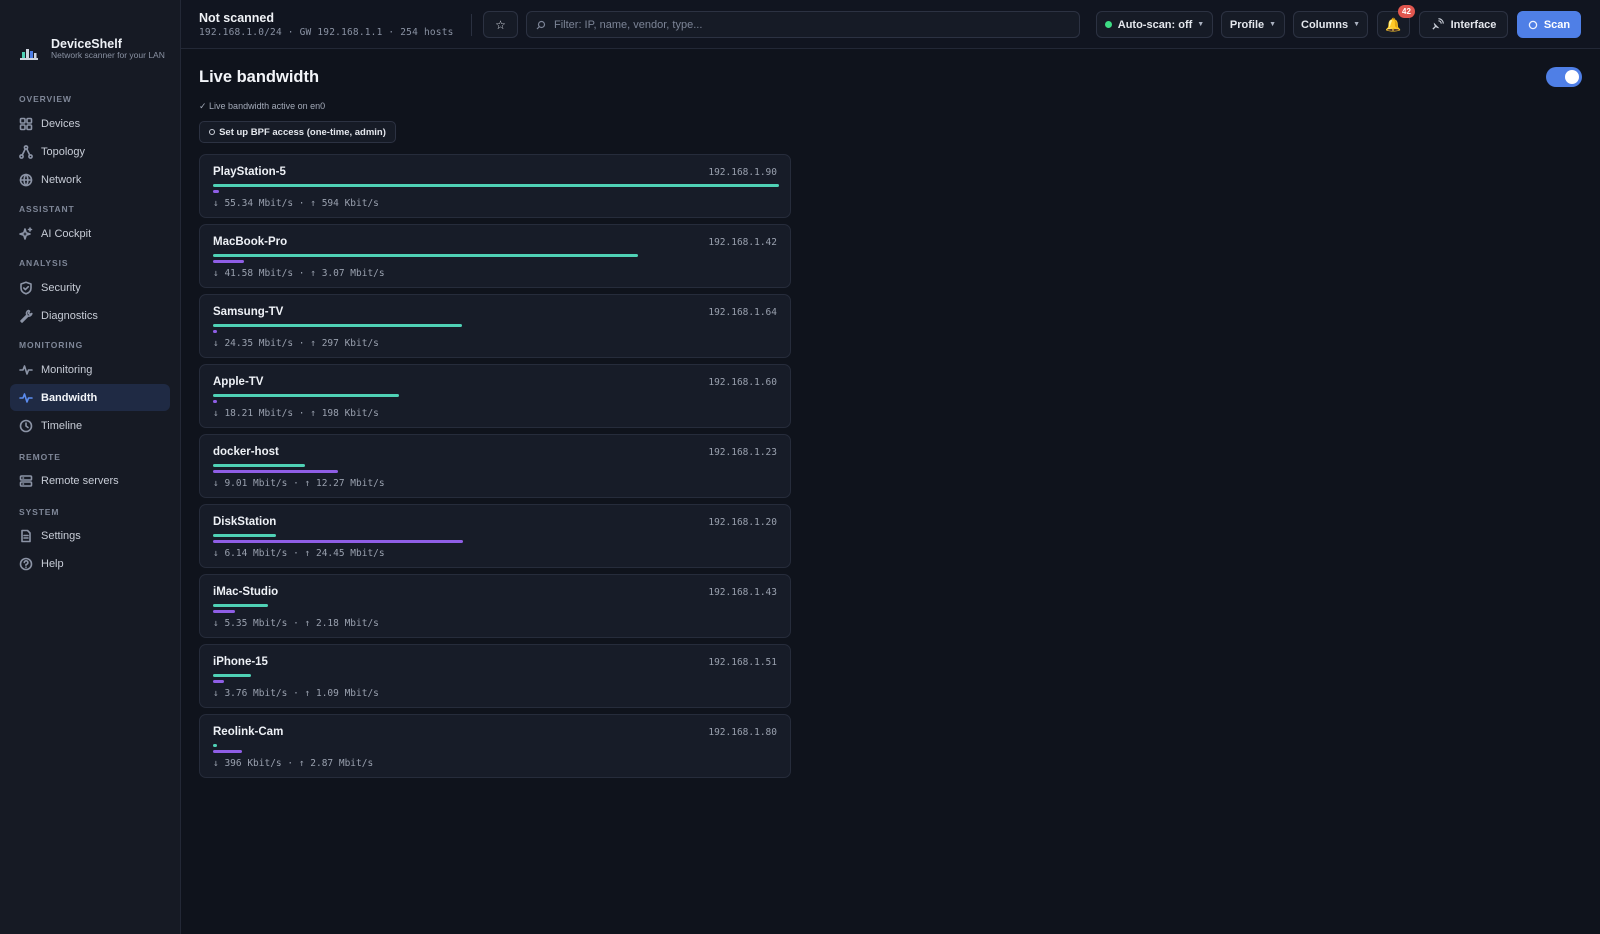  Describe the element at coordinates (52, 563) in the screenshot. I see `sidebar-item-label: Help` at that location.